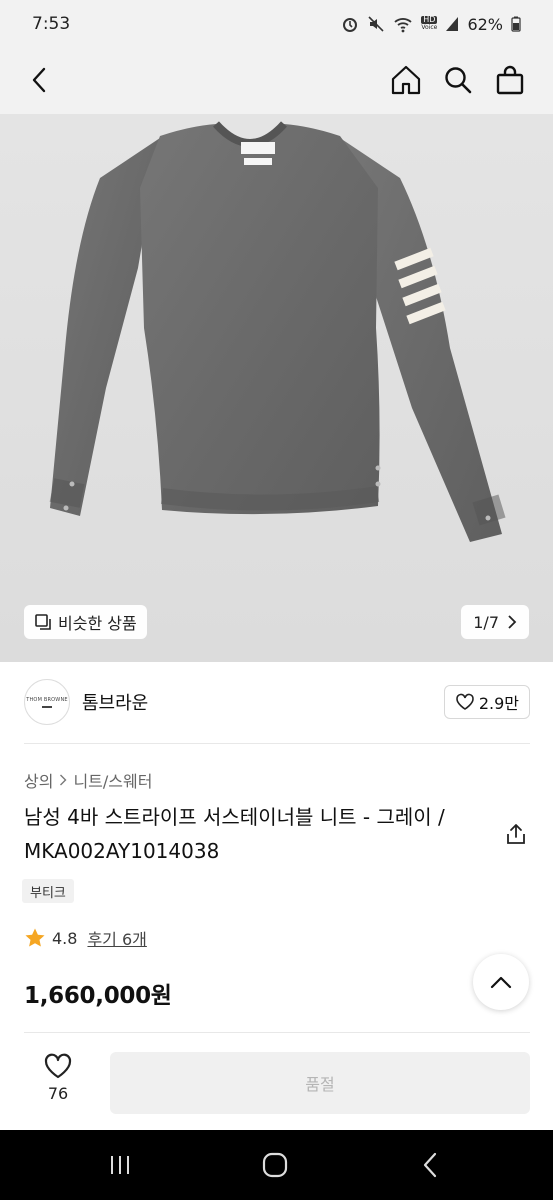 This screenshot has height=1200, width=553. I want to click on brand-logo-mark, so click(47, 706).